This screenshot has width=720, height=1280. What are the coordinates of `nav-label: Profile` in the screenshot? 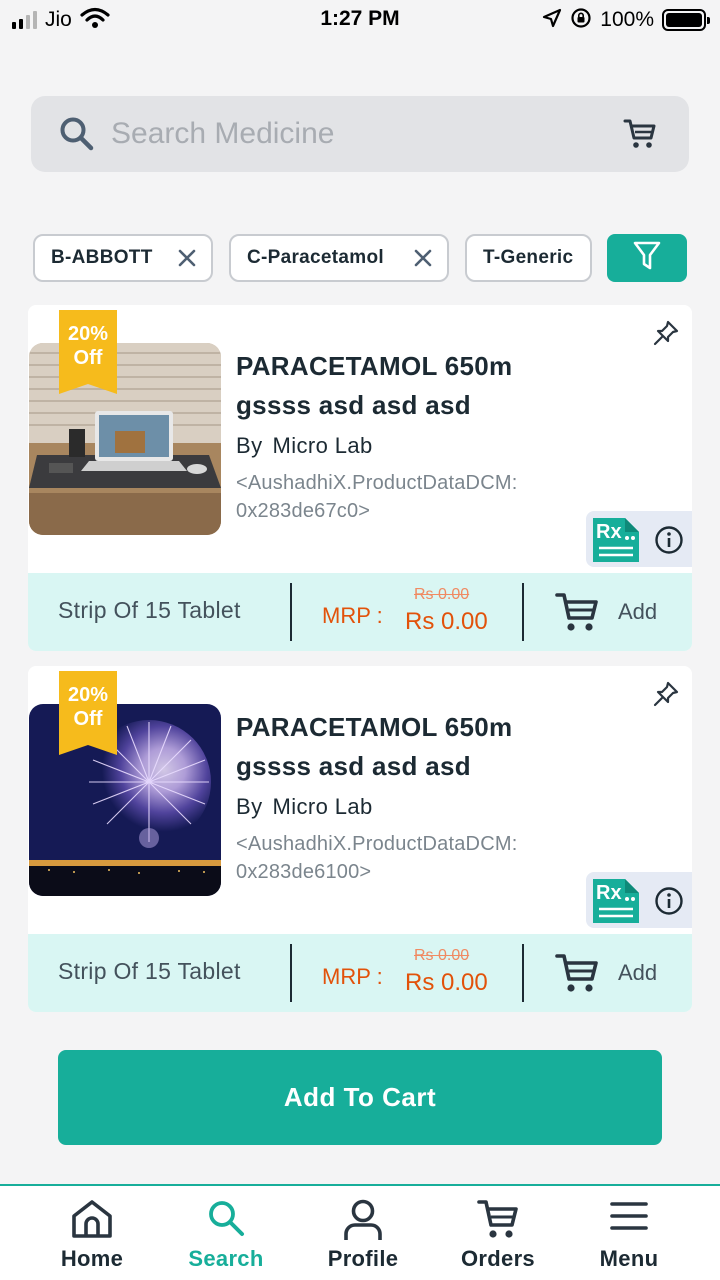 It's located at (363, 1258).